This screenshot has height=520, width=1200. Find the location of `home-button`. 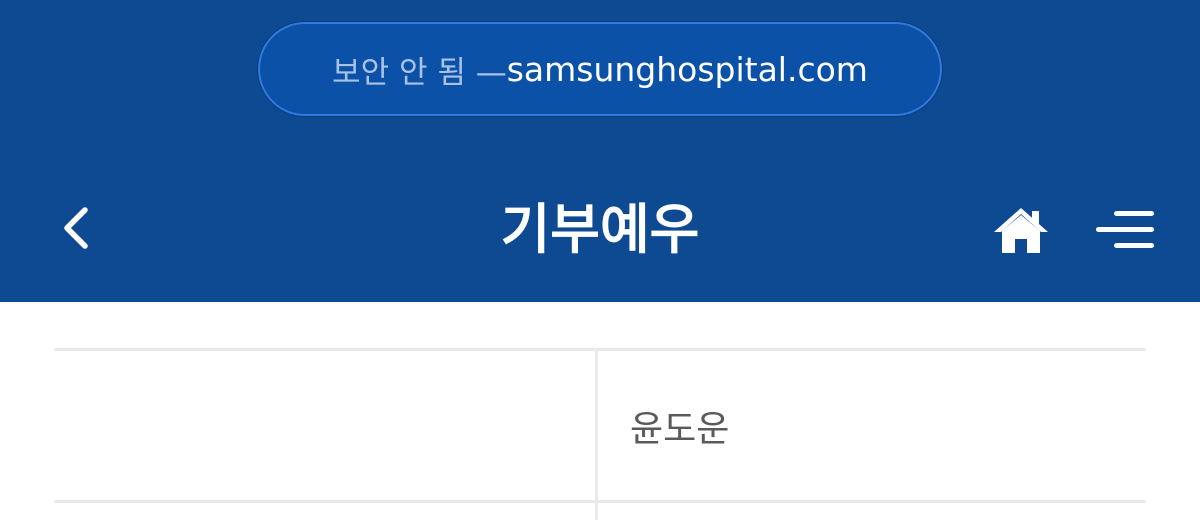

home-button is located at coordinates (1021, 230).